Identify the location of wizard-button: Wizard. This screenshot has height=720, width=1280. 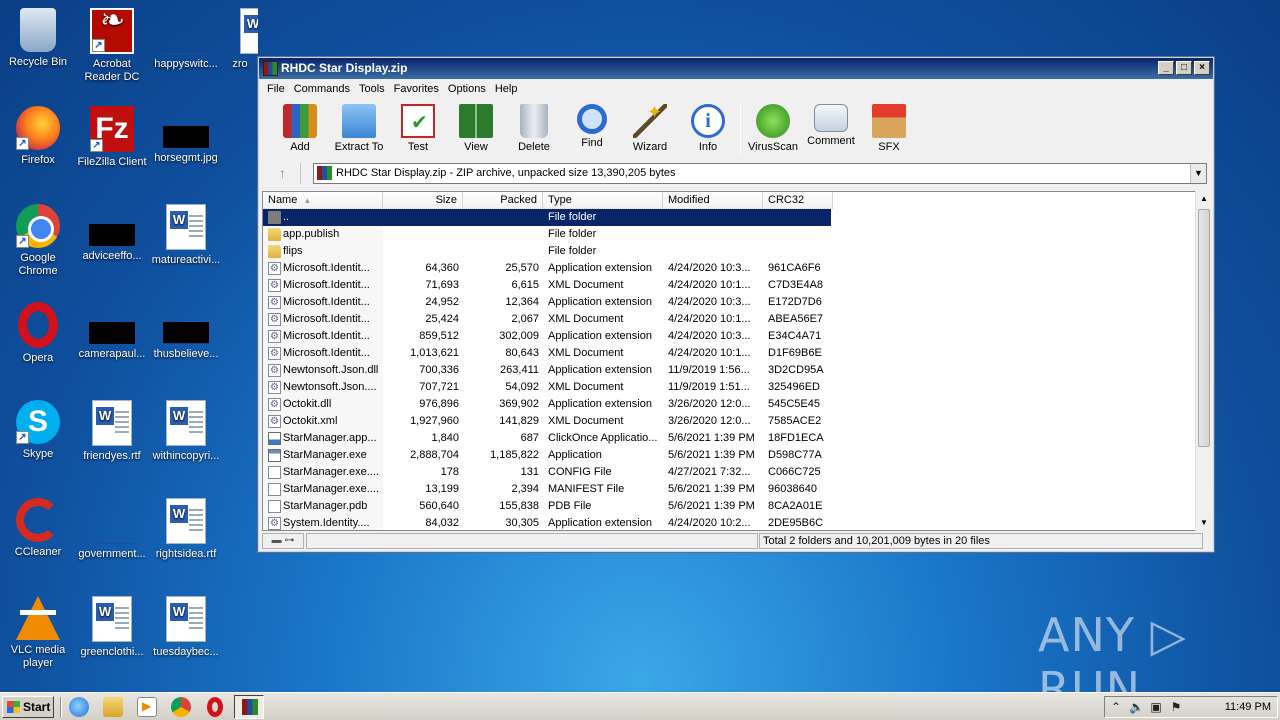
(650, 129).